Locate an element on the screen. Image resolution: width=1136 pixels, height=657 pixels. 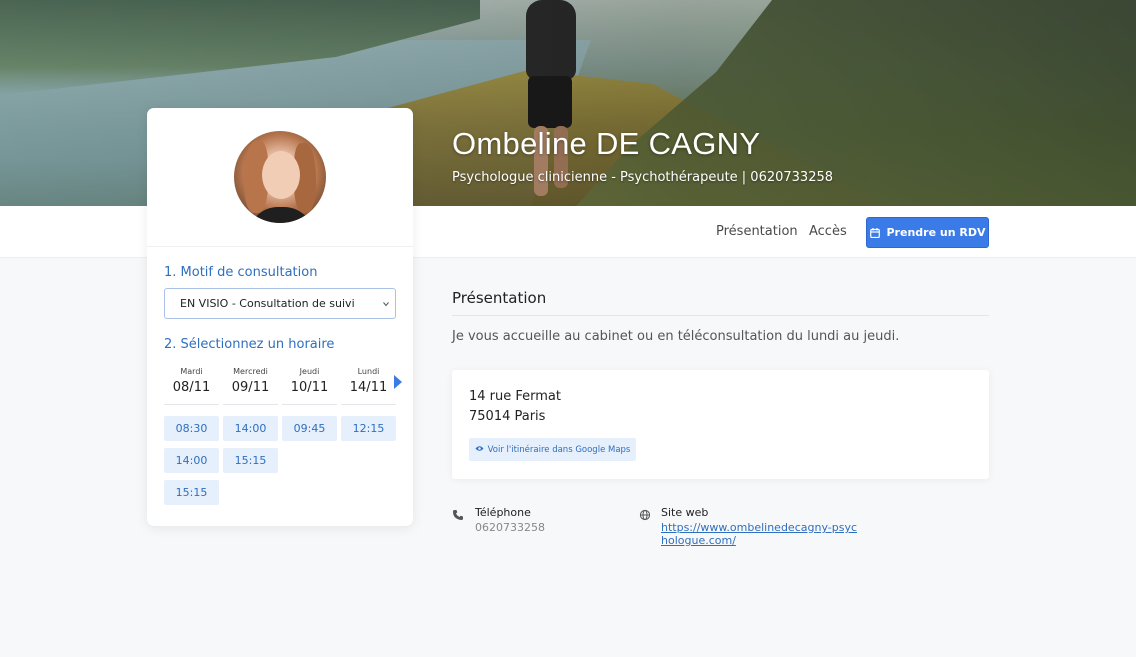
day-name: Mardi is located at coordinates (191, 371).